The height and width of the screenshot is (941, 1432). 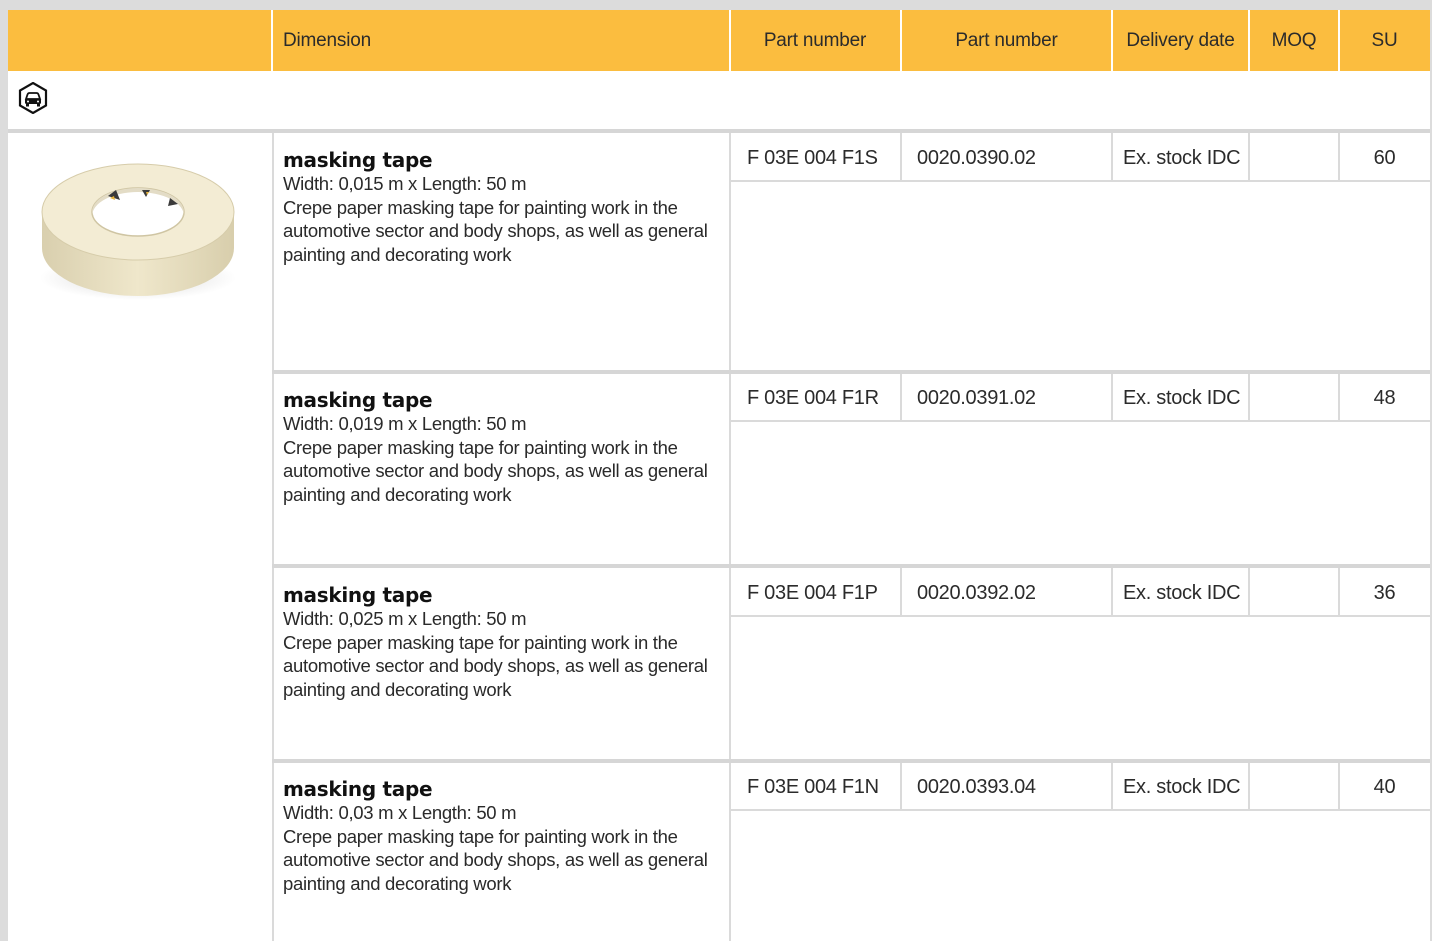 What do you see at coordinates (1384, 397) in the screenshot?
I see `su-cell: 48` at bounding box center [1384, 397].